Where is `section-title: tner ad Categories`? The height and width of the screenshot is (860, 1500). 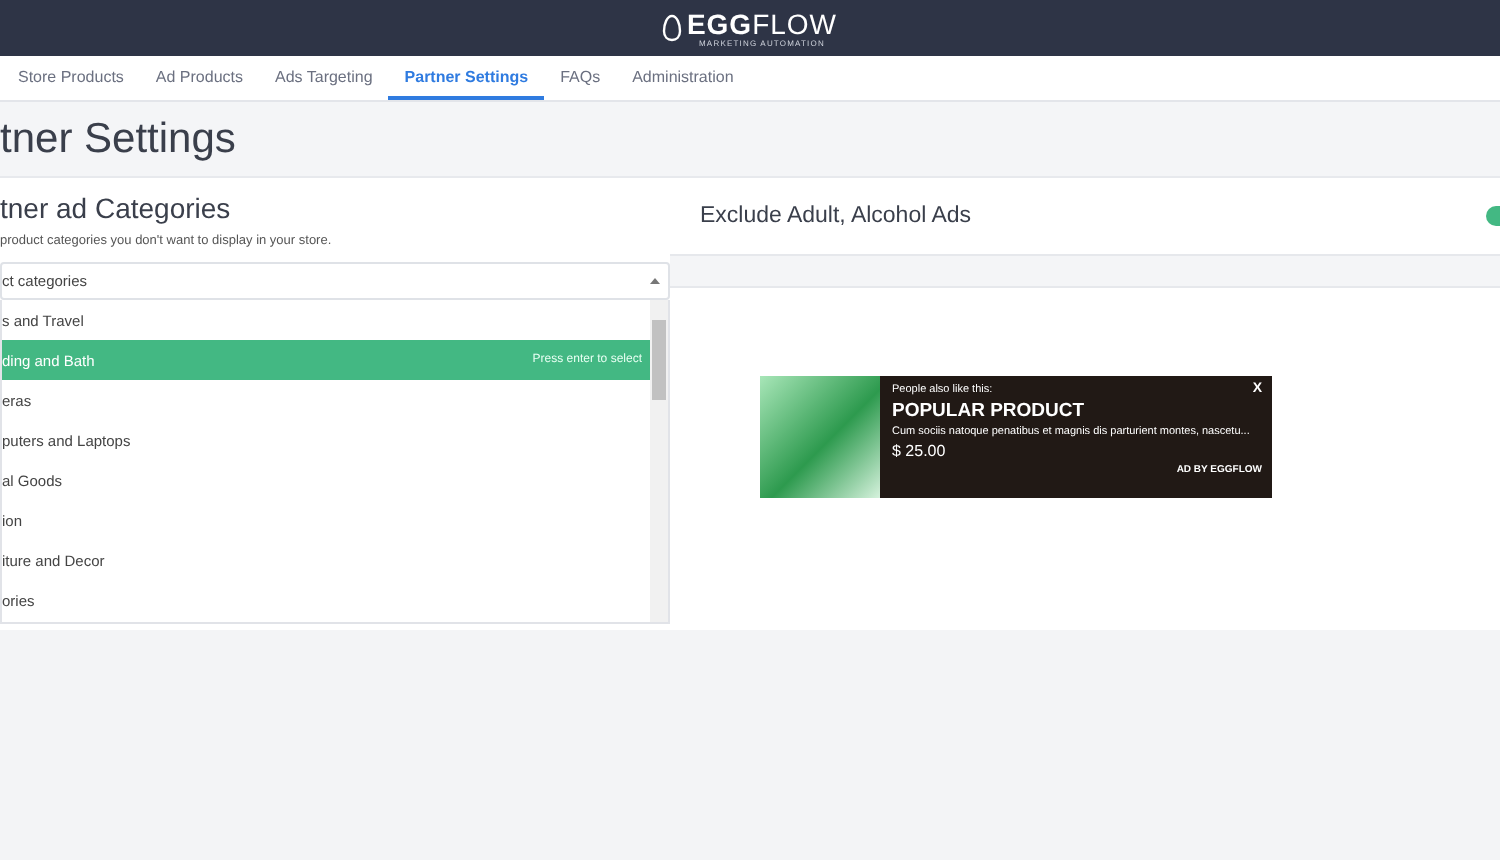 section-title: tner ad Categories is located at coordinates (116, 208).